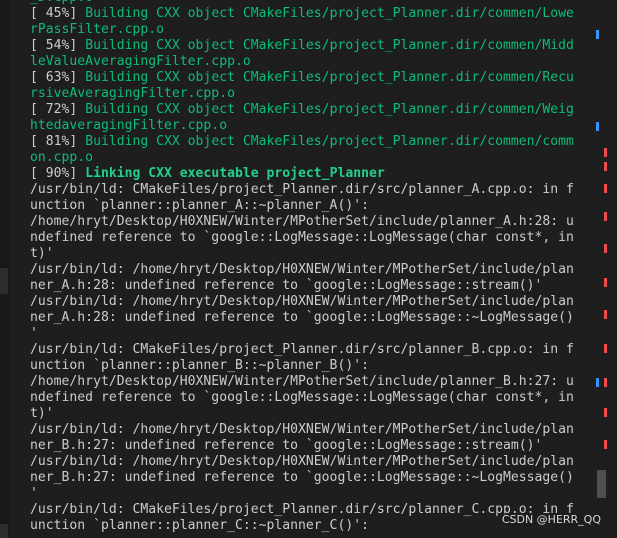 The image size is (617, 538). I want to click on terminal-line: on.cpp.o, so click(310, 158).